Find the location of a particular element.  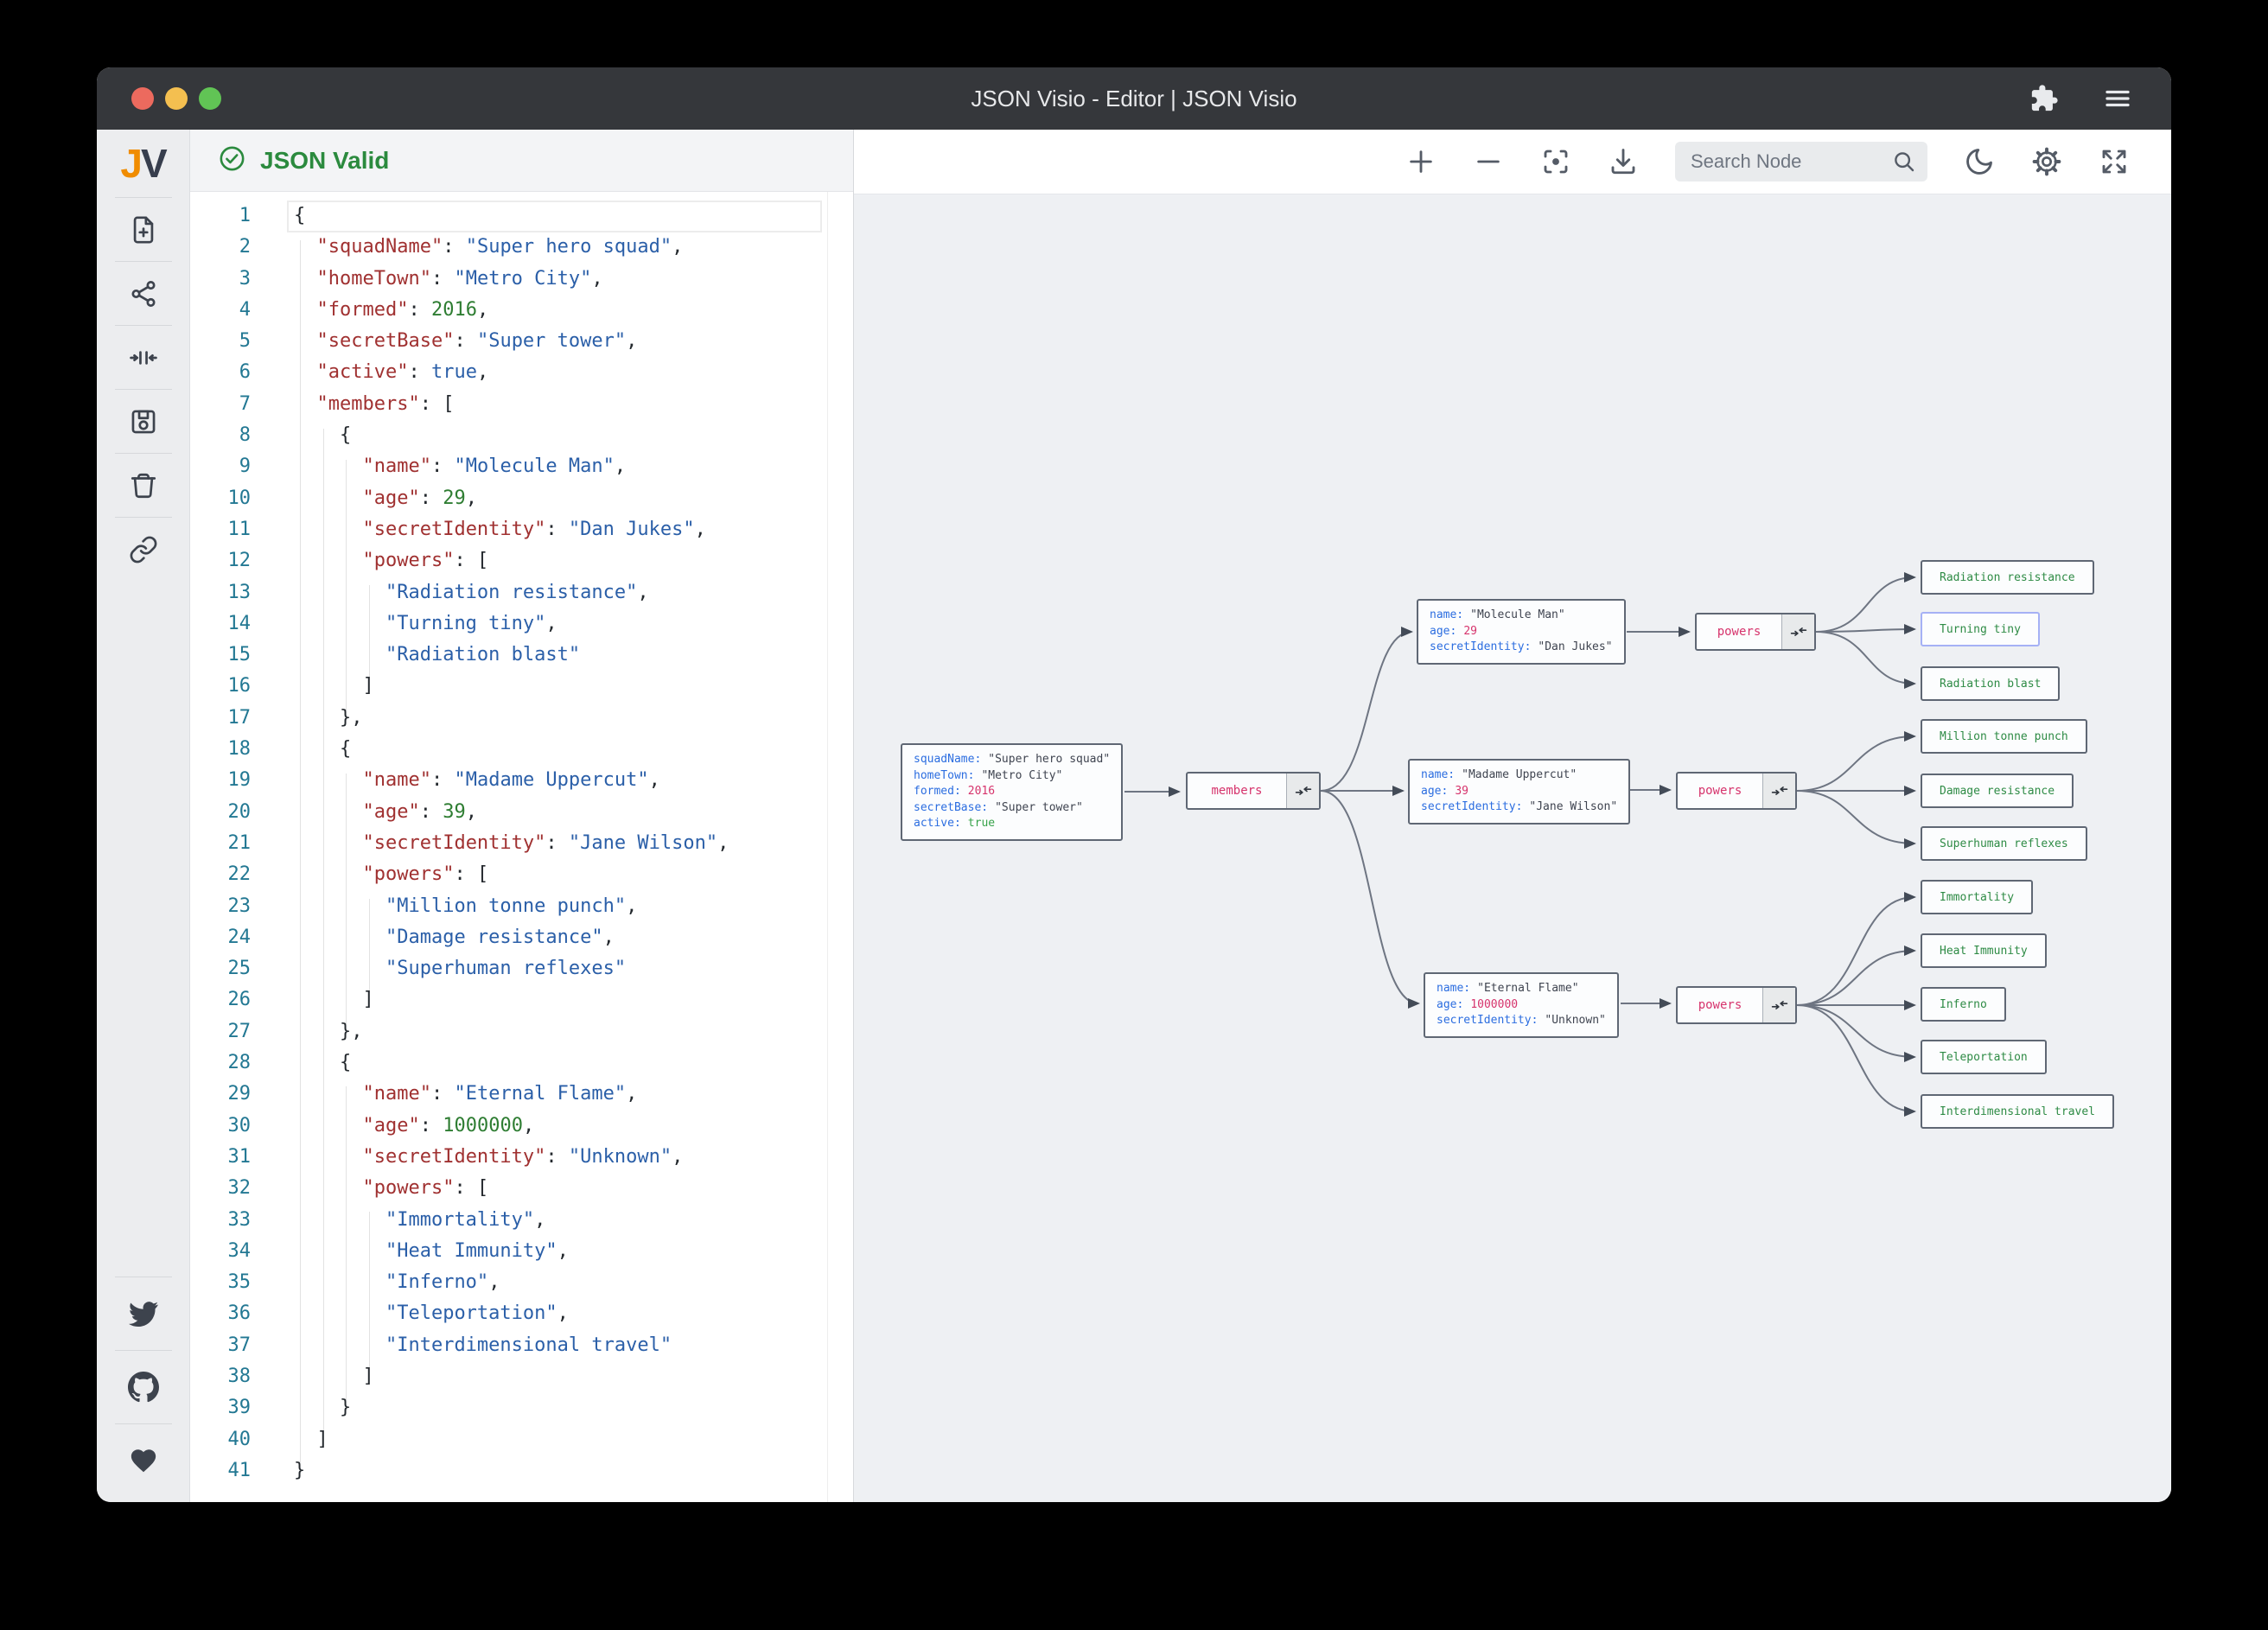

code-line: 22 "powers": [ is located at coordinates (521, 874).